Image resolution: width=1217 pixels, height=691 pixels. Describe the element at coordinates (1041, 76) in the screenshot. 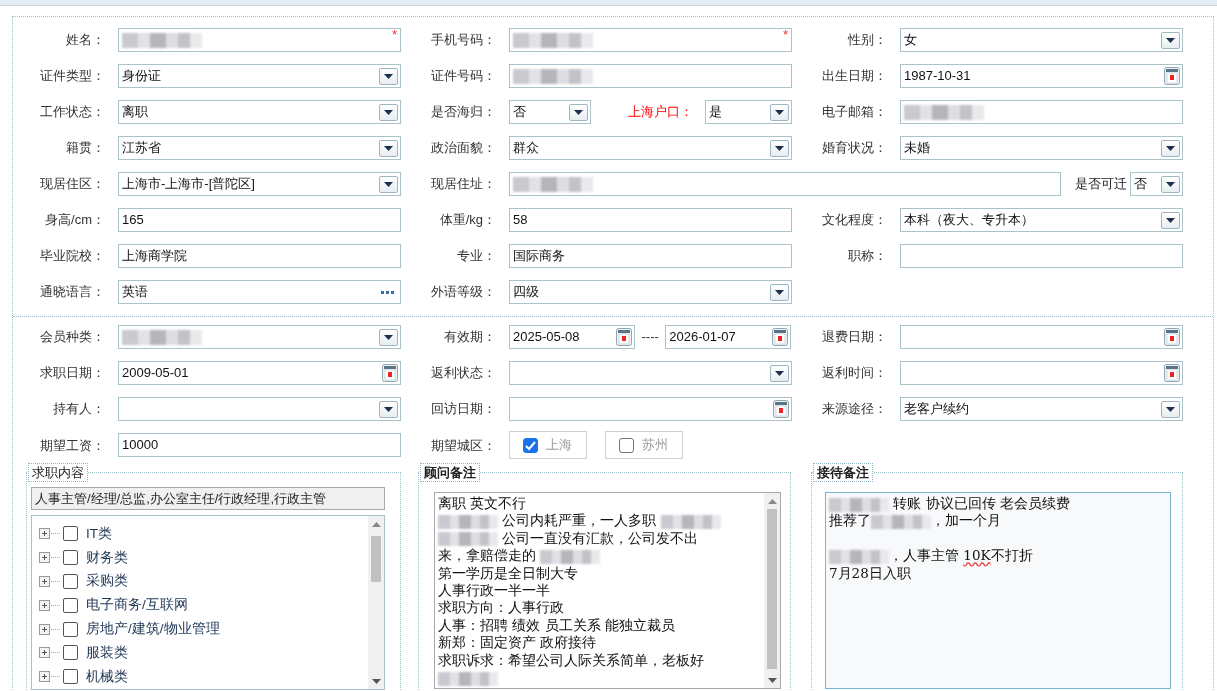

I see `date-field: 1987-10-31` at that location.